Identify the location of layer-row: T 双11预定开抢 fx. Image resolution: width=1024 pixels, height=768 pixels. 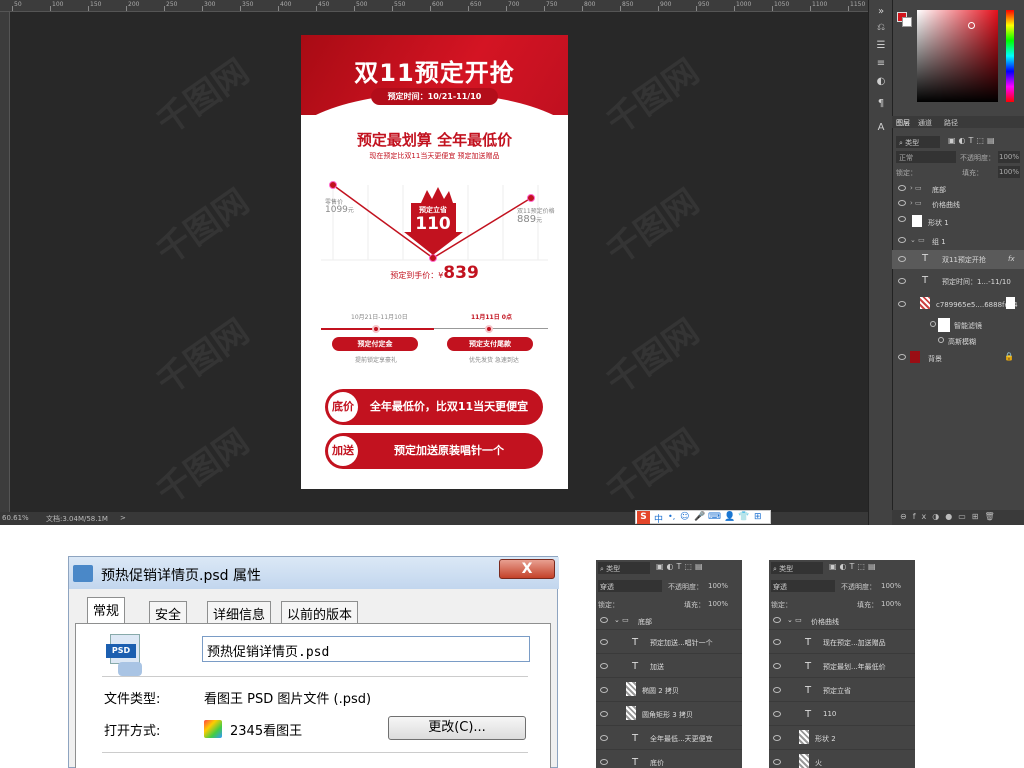
(958, 259).